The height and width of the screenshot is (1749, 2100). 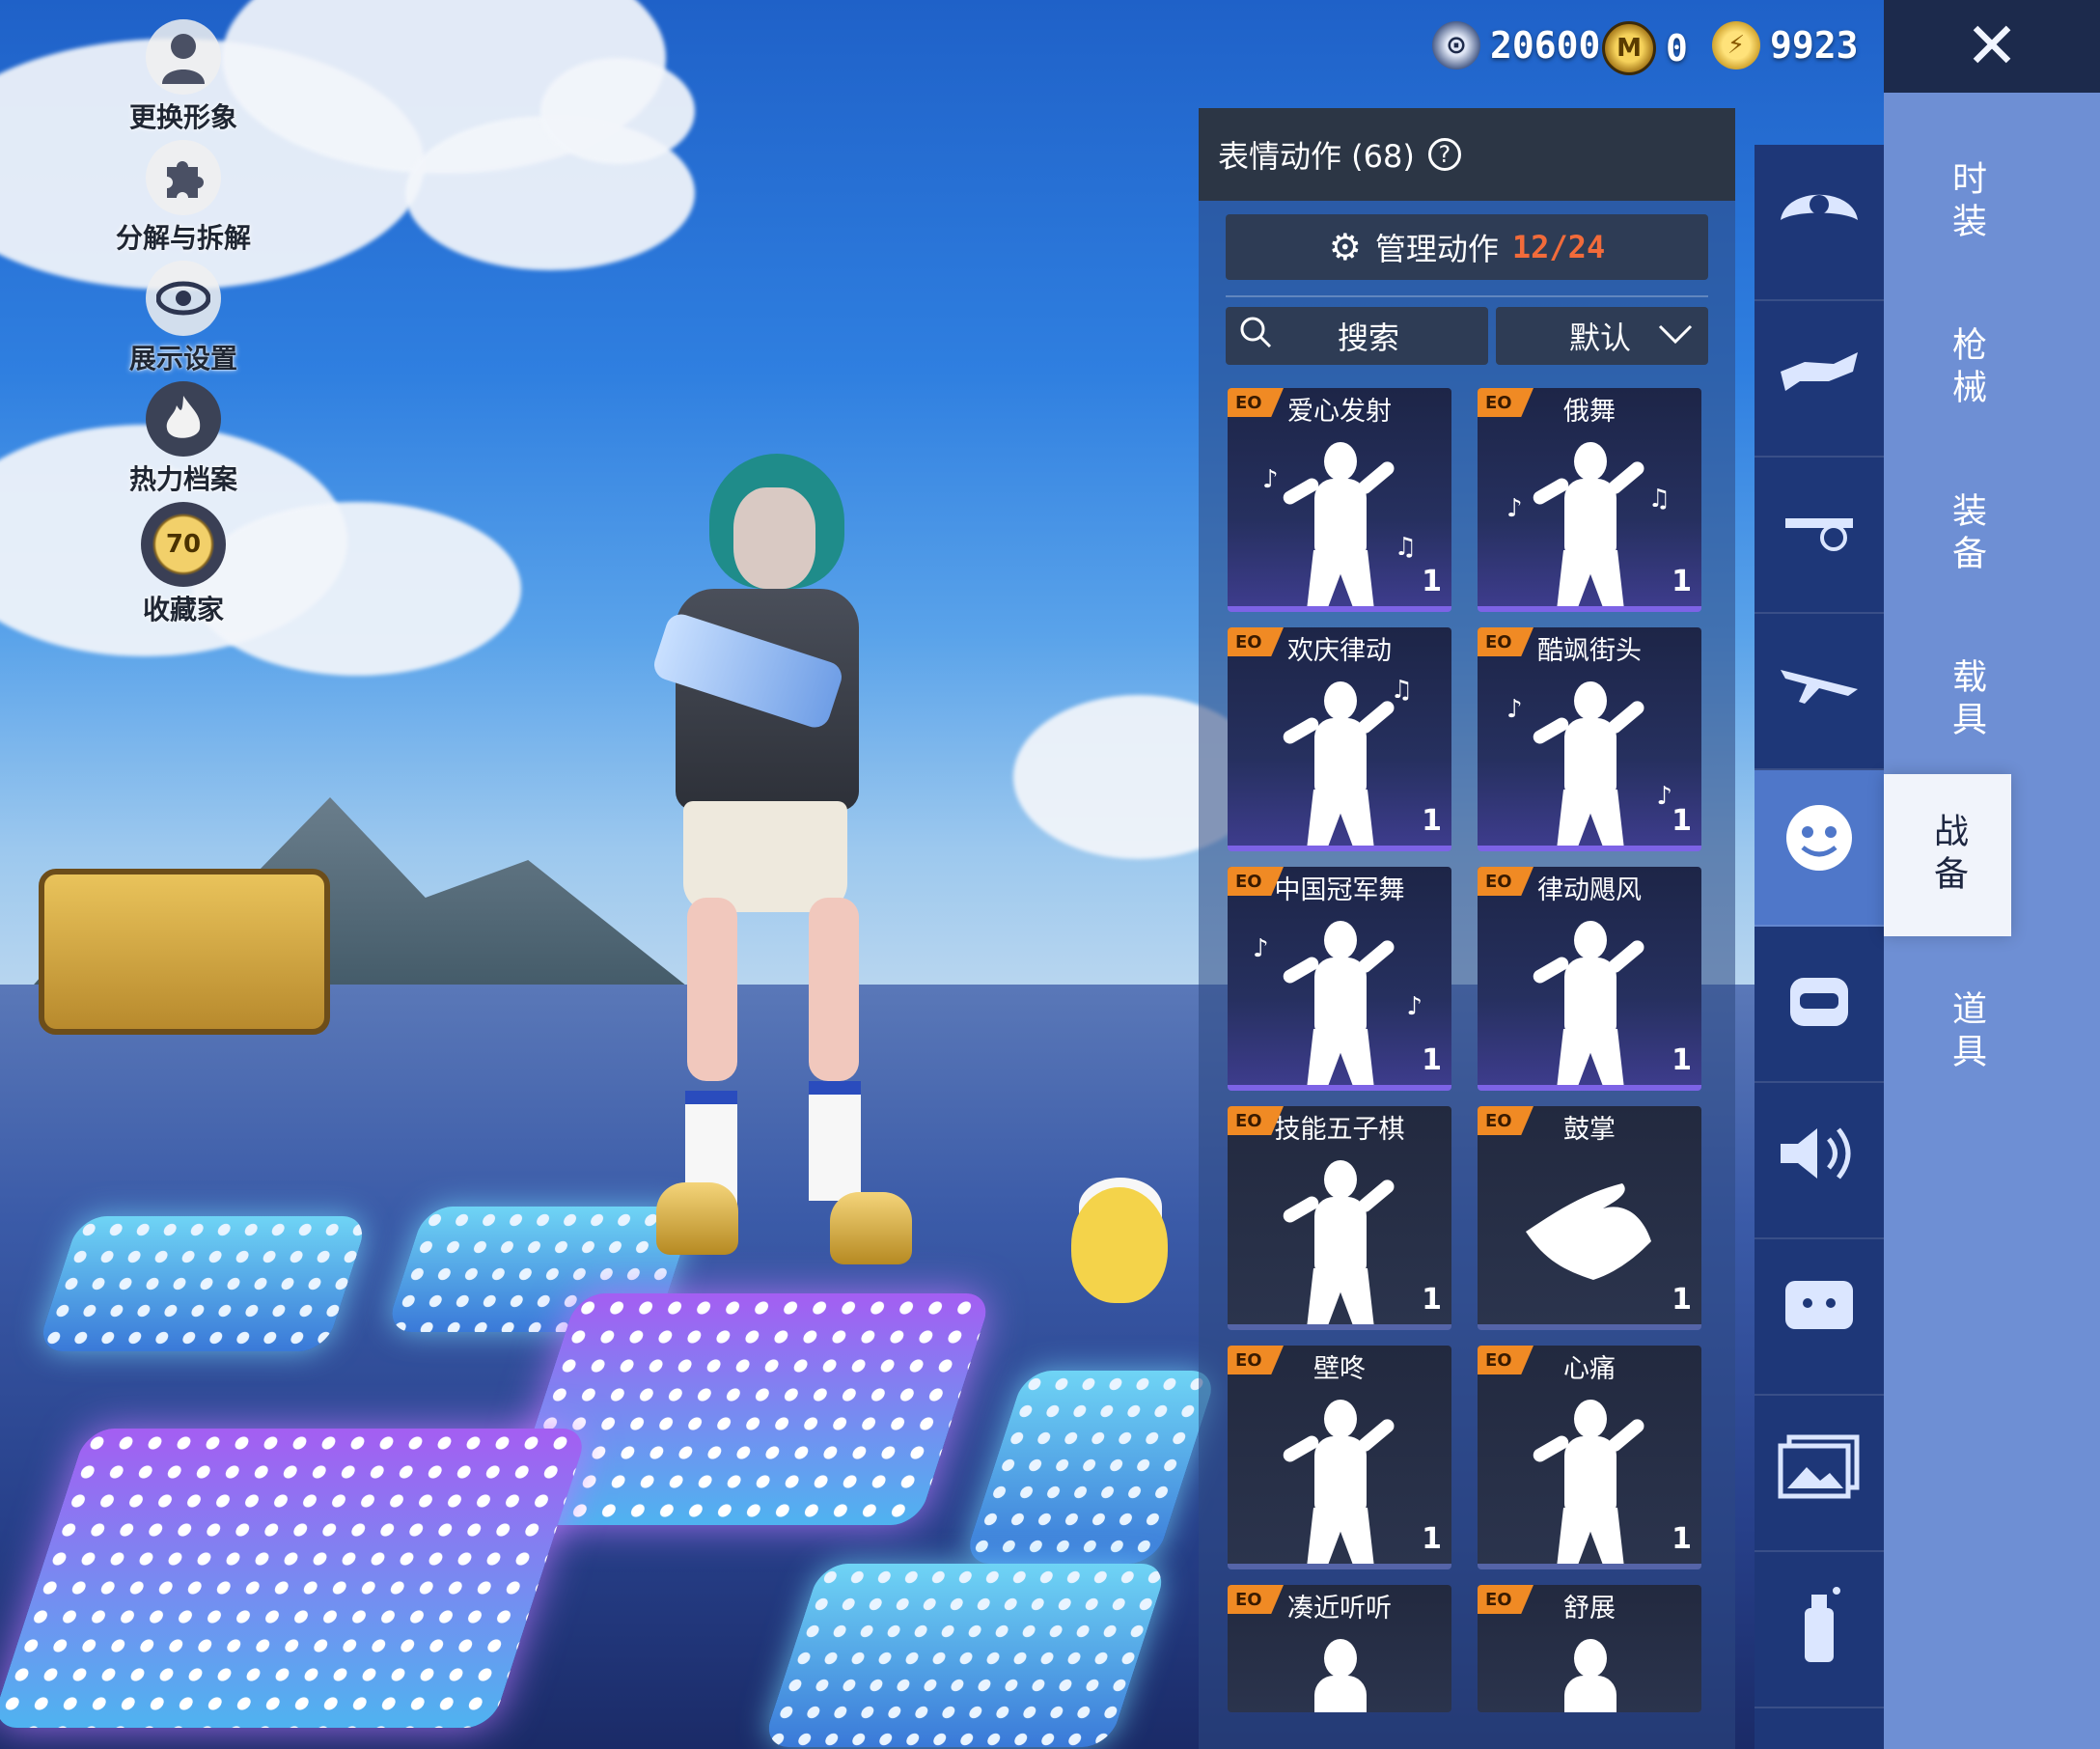 What do you see at coordinates (183, 419) in the screenshot?
I see `flame-icon` at bounding box center [183, 419].